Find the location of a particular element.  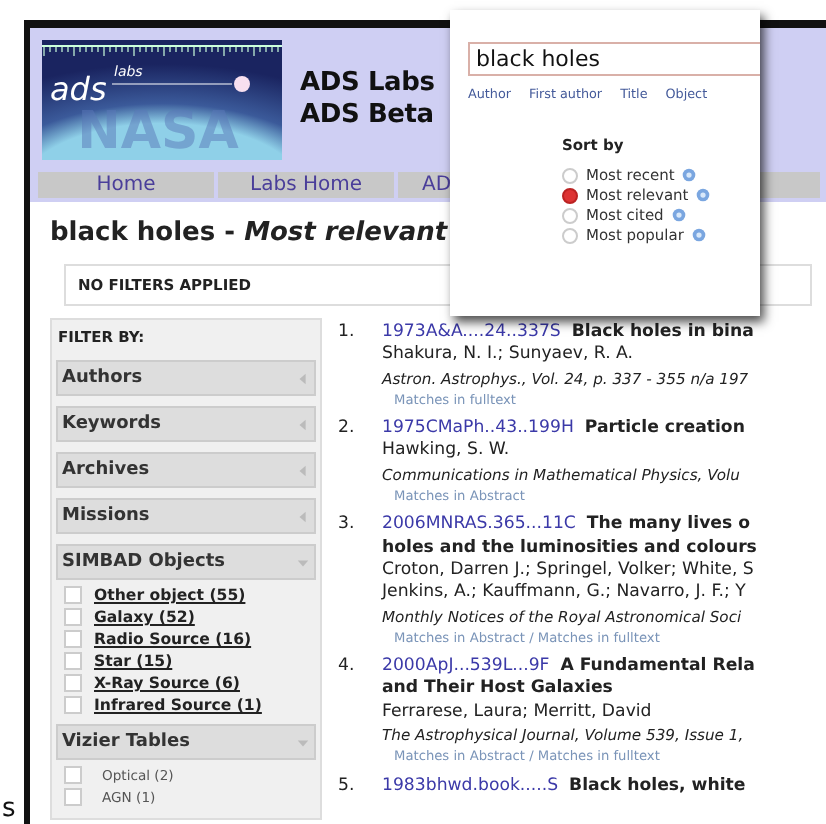

result-title: A Fundamental Rela is located at coordinates (657, 666).